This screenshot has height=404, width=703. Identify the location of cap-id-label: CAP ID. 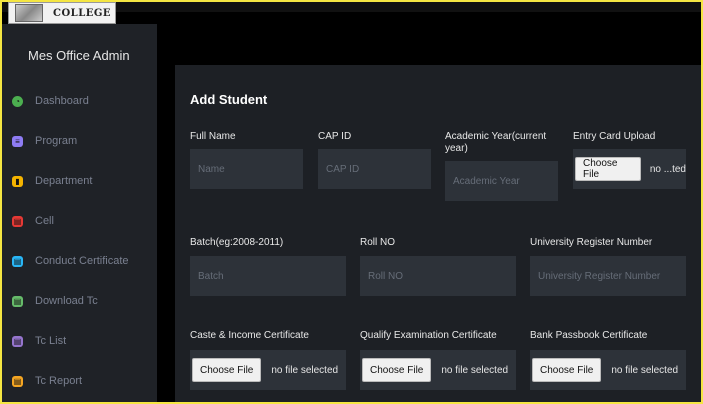
(335, 136).